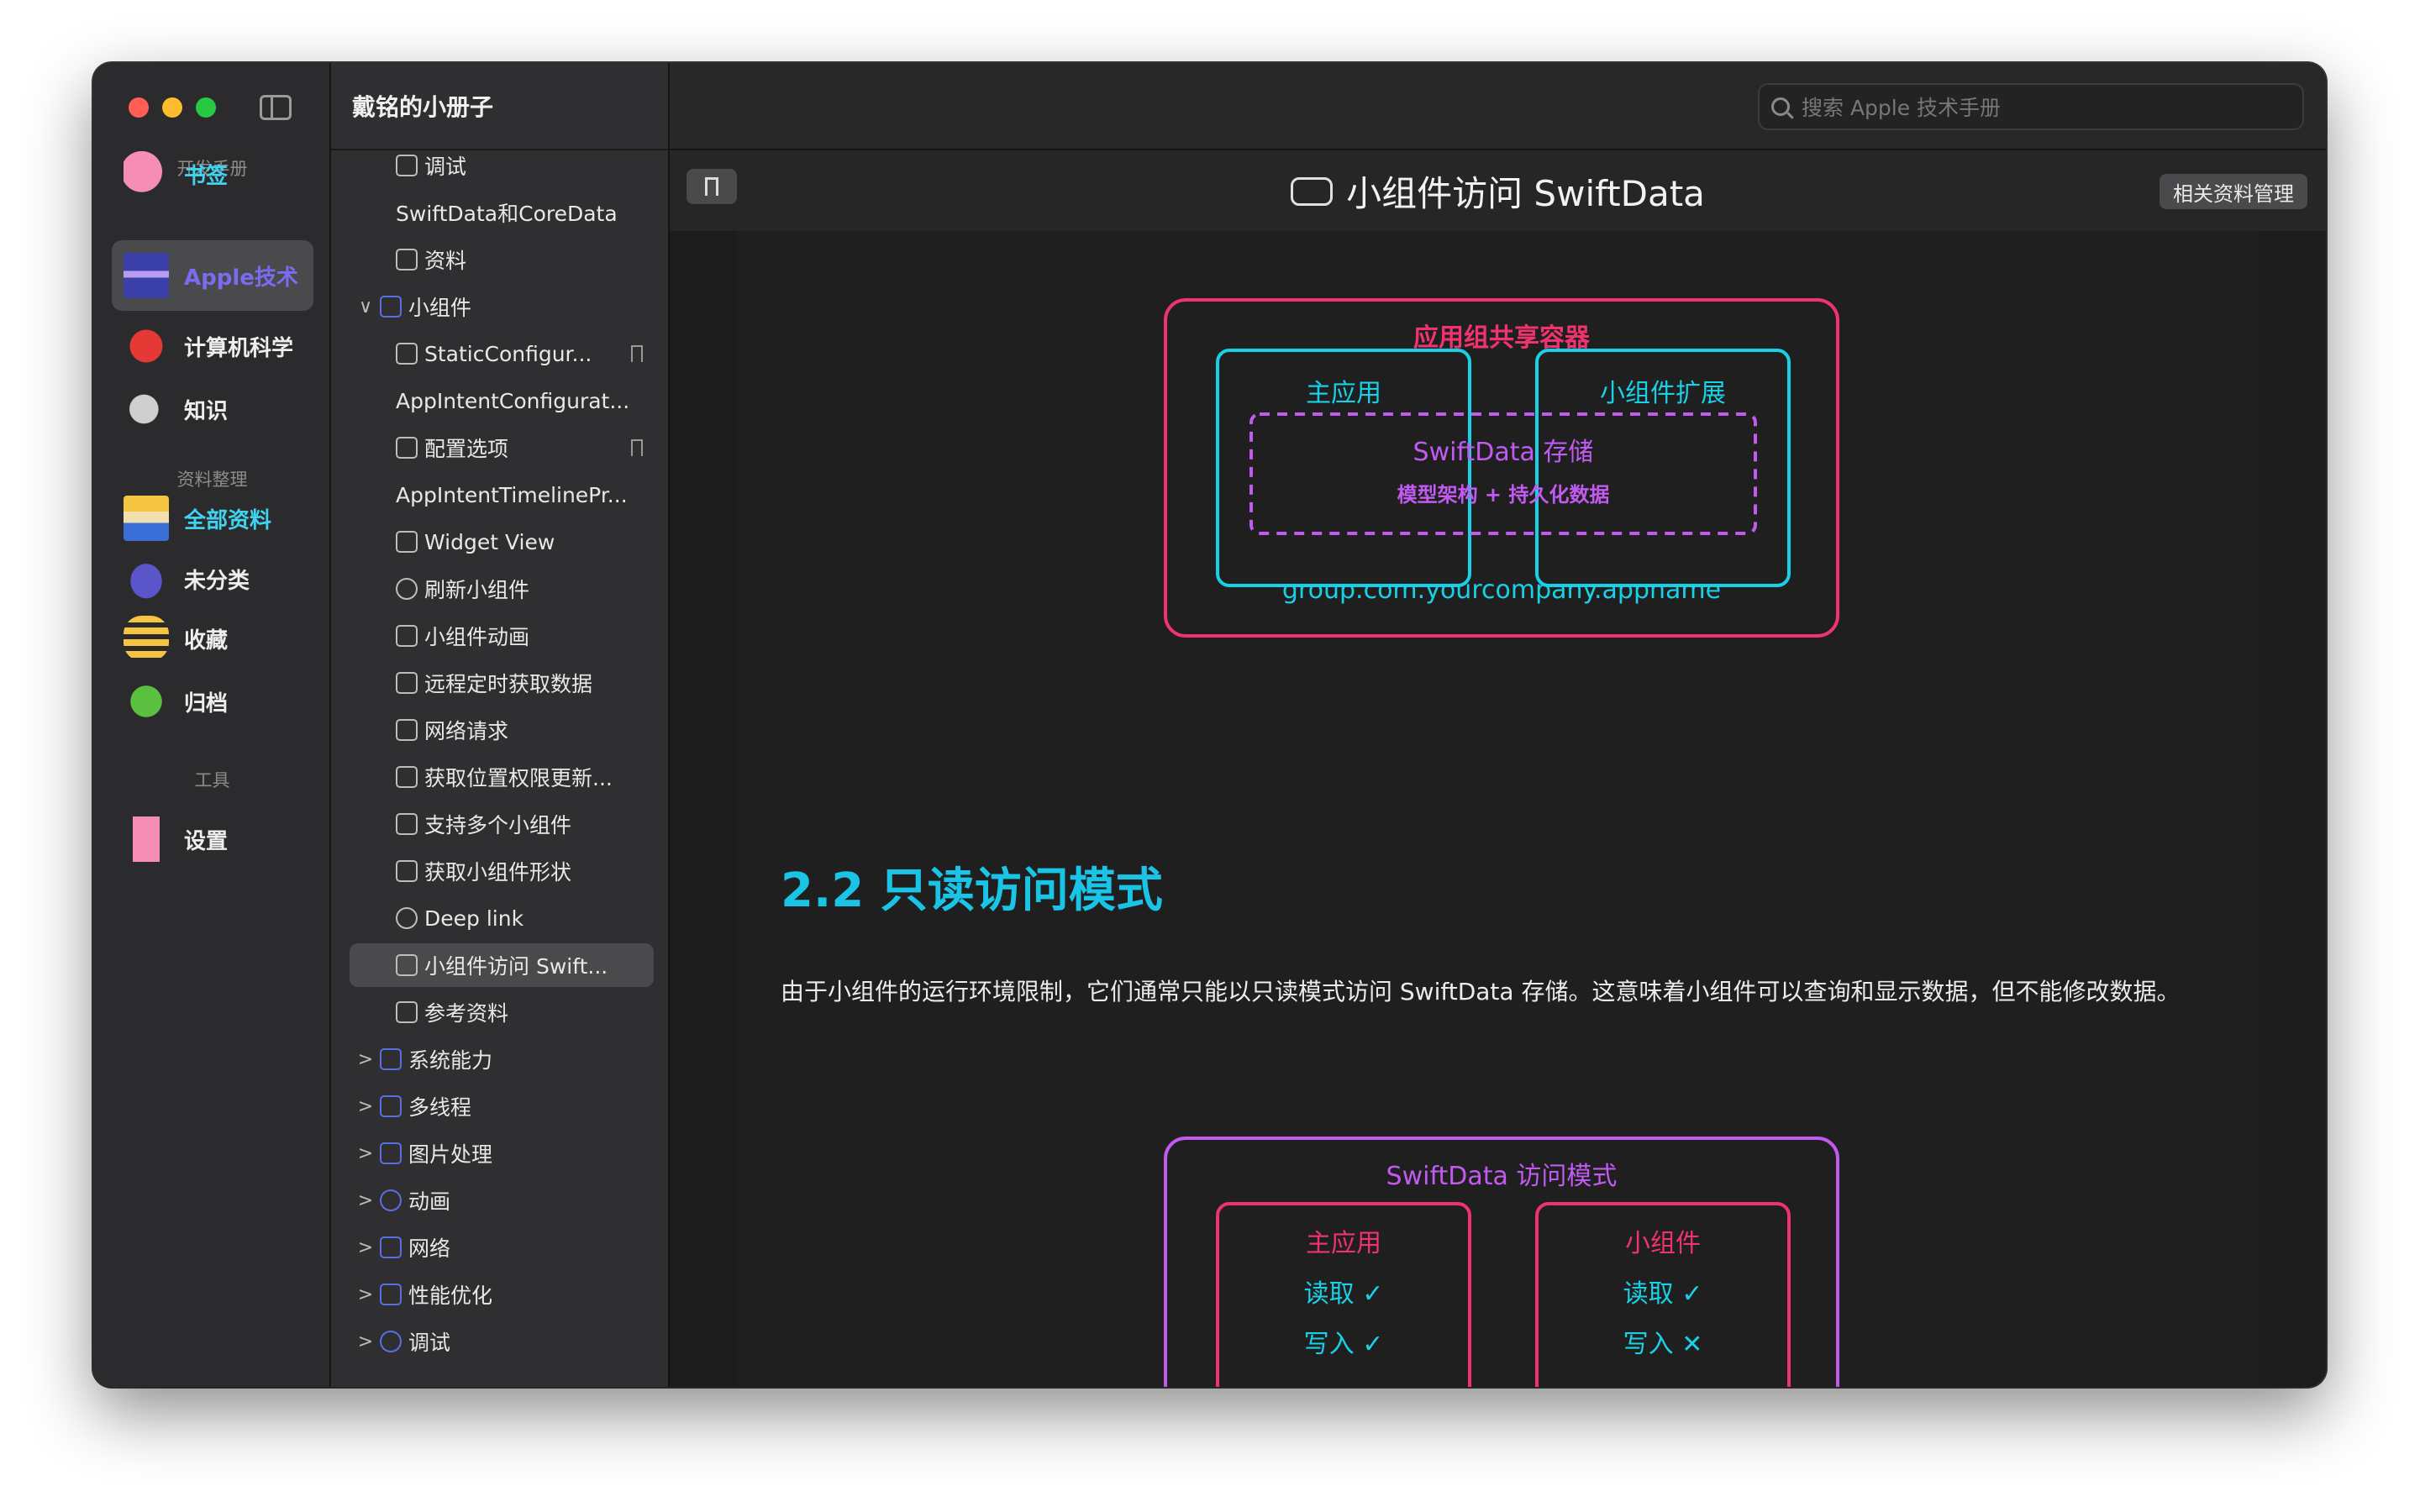  What do you see at coordinates (500, 165) in the screenshot?
I see `tree-row: 调试` at bounding box center [500, 165].